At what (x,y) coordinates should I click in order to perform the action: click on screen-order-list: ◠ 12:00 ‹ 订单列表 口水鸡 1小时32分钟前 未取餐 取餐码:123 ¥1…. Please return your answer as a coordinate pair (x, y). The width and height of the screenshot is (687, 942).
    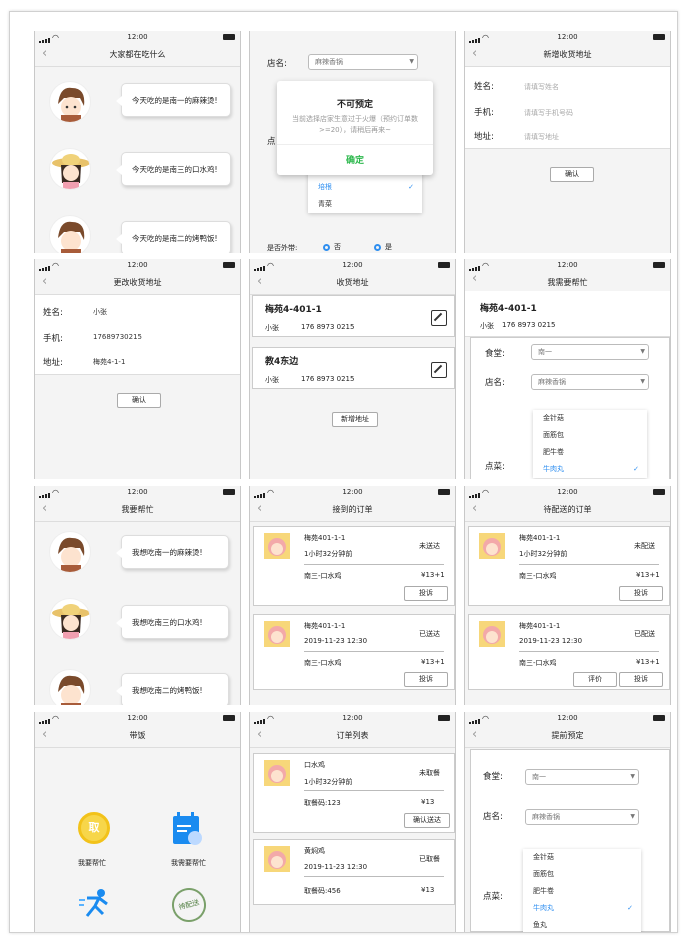
    Looking at the image, I should click on (352, 822).